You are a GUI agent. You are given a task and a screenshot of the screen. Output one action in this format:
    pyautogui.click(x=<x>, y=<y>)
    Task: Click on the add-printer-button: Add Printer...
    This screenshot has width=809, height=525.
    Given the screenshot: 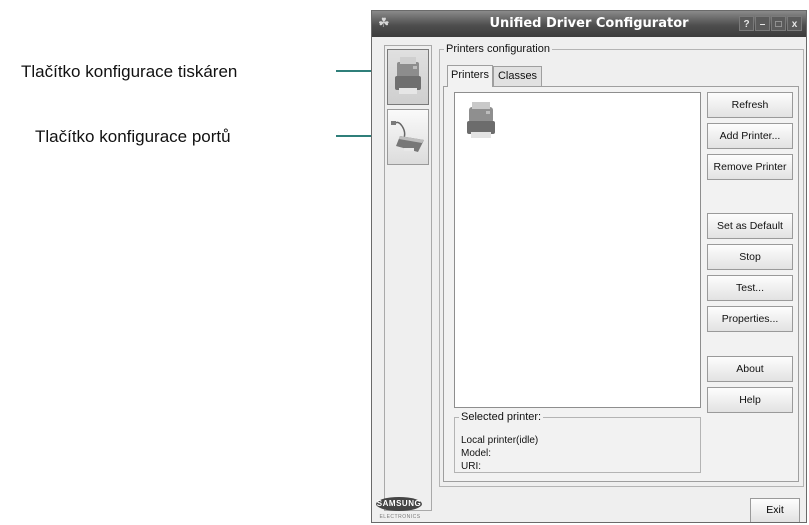 What is the action you would take?
    pyautogui.click(x=750, y=136)
    